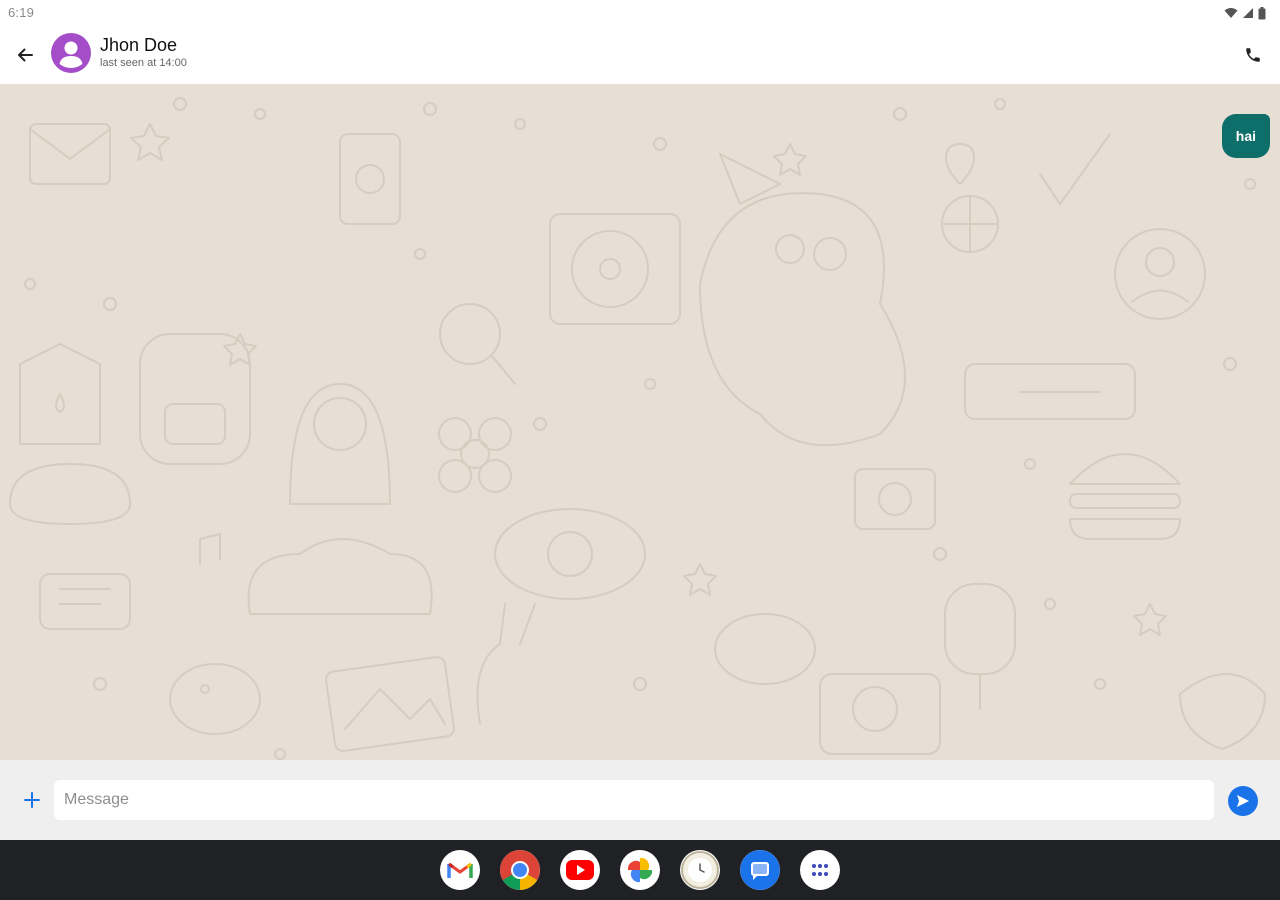  I want to click on send-button, so click(1243, 801).